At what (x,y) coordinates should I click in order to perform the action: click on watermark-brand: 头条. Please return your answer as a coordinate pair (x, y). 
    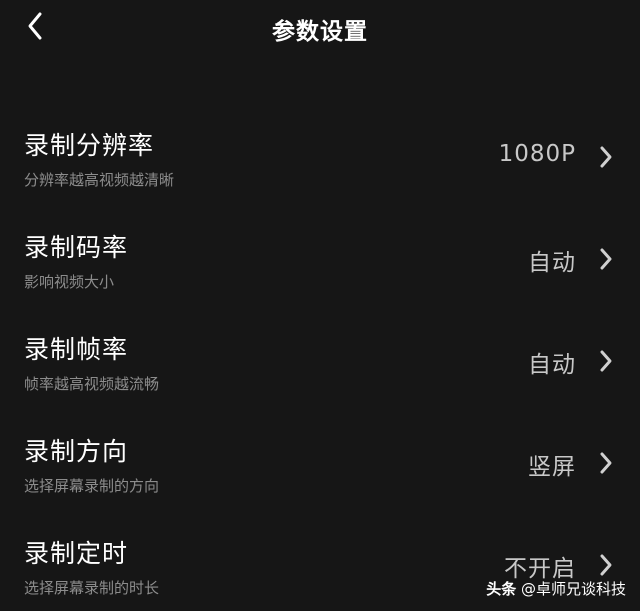
    Looking at the image, I should click on (501, 589).